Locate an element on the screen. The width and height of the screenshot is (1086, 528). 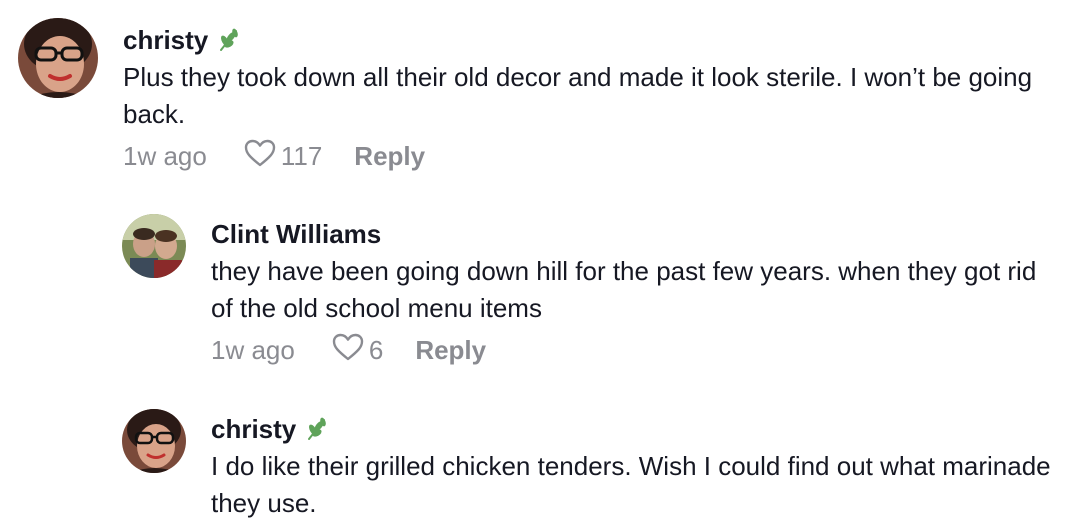
like-count: 117 is located at coordinates (301, 155).